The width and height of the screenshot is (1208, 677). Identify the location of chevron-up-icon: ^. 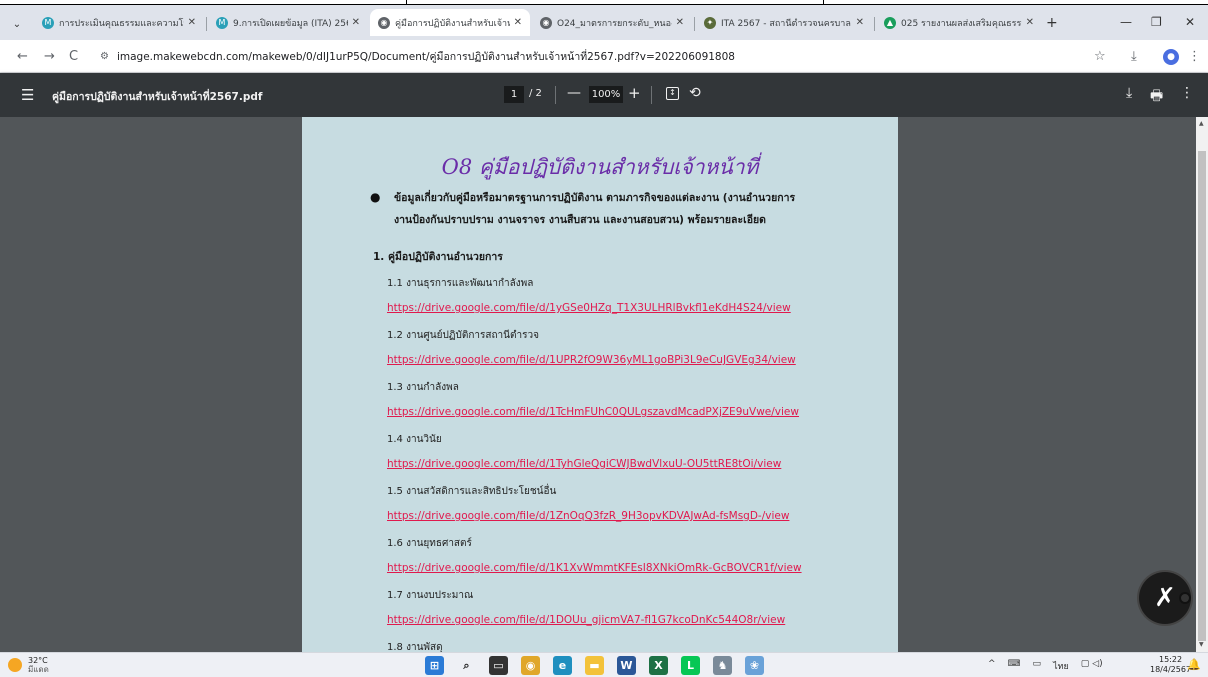
(992, 666).